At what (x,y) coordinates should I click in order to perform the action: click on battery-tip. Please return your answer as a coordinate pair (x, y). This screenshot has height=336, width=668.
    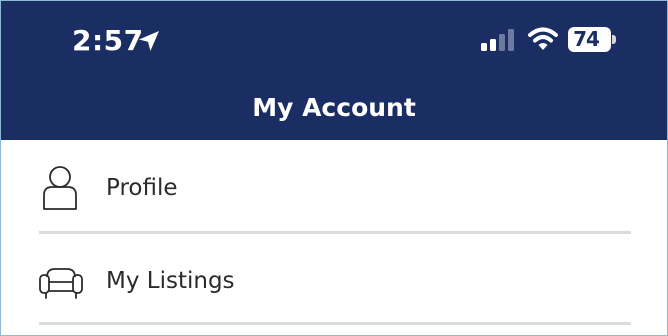
    Looking at the image, I should click on (614, 39).